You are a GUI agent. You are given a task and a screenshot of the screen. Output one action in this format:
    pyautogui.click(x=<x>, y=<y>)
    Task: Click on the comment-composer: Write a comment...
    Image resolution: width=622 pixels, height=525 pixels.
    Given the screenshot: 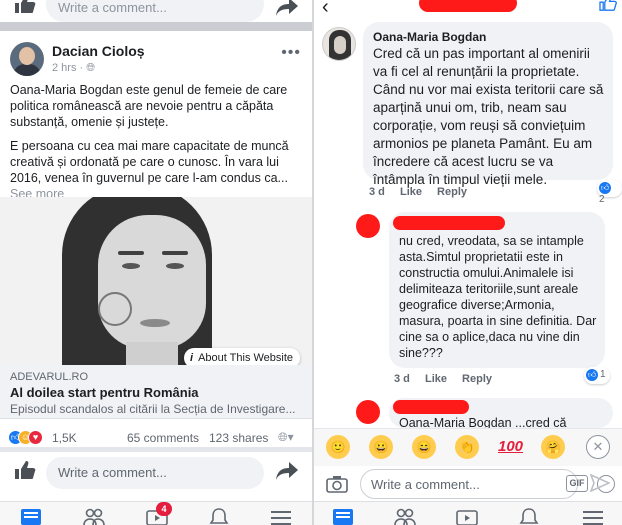 What is the action you would take?
    pyautogui.click(x=156, y=473)
    